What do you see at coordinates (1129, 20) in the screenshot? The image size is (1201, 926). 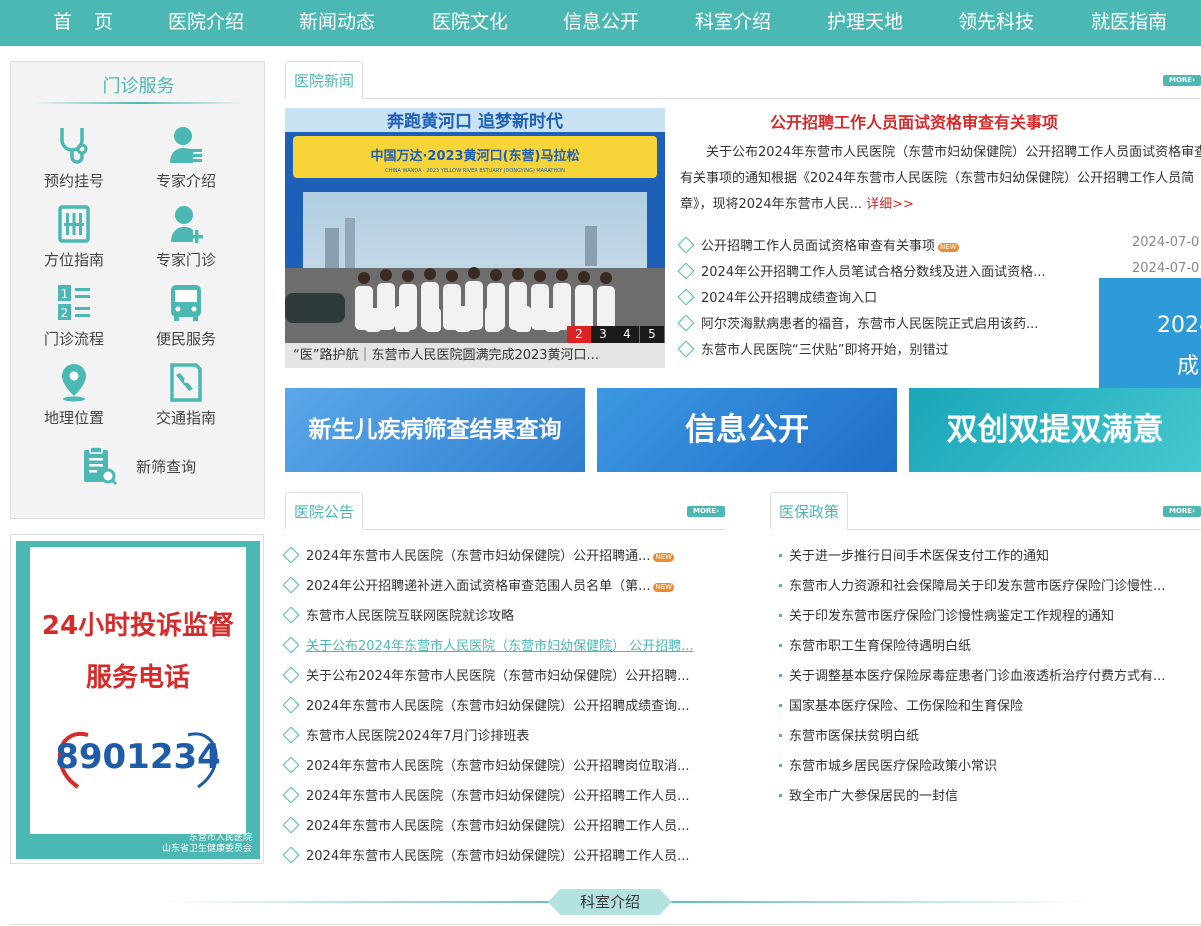 I see `nav-guide: 就医指南` at bounding box center [1129, 20].